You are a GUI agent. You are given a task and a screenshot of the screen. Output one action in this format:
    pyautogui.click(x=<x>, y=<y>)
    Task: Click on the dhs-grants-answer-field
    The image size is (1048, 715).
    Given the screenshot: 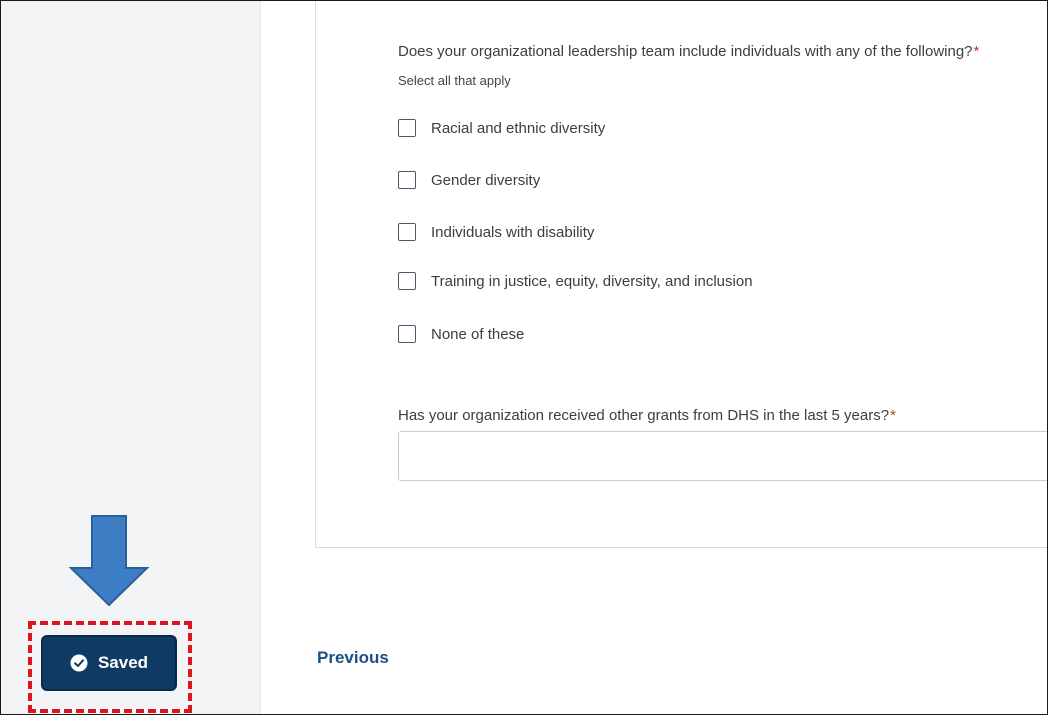 What is the action you would take?
    pyautogui.click(x=722, y=456)
    